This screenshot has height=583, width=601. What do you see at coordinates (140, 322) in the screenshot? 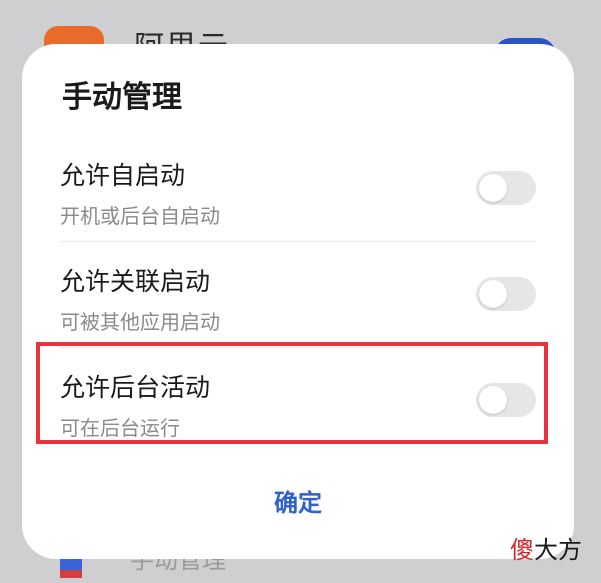
I see `setting-description: 可被其他应用启动` at bounding box center [140, 322].